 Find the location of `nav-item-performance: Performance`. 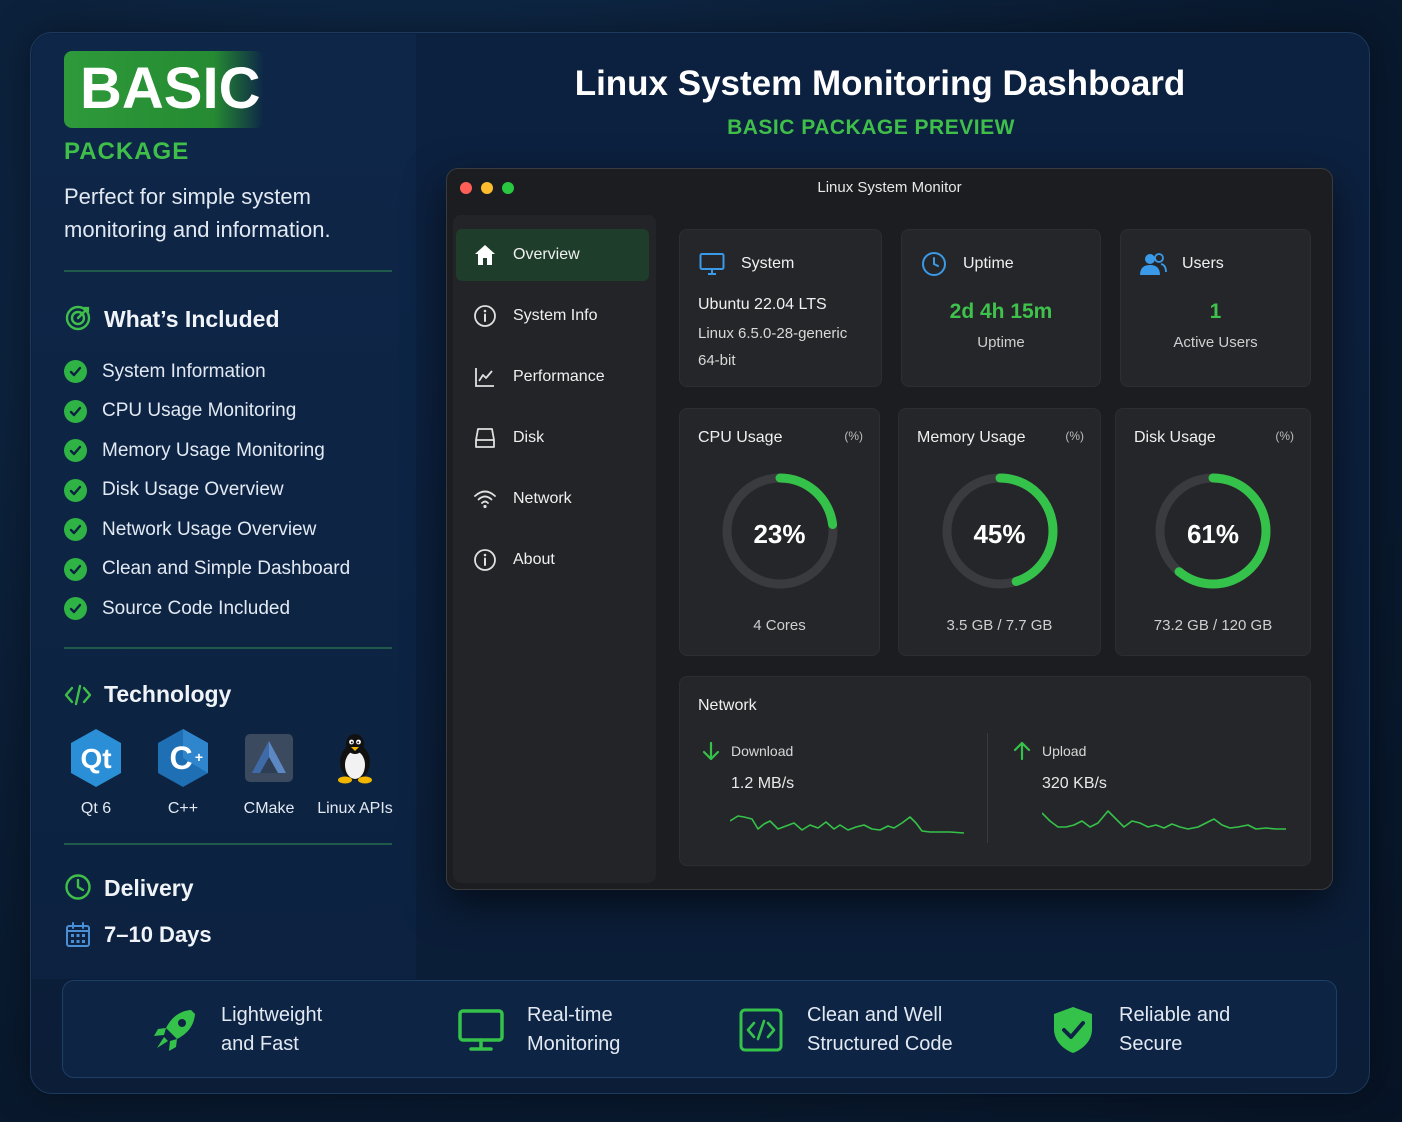

nav-item-performance: Performance is located at coordinates (552, 377).